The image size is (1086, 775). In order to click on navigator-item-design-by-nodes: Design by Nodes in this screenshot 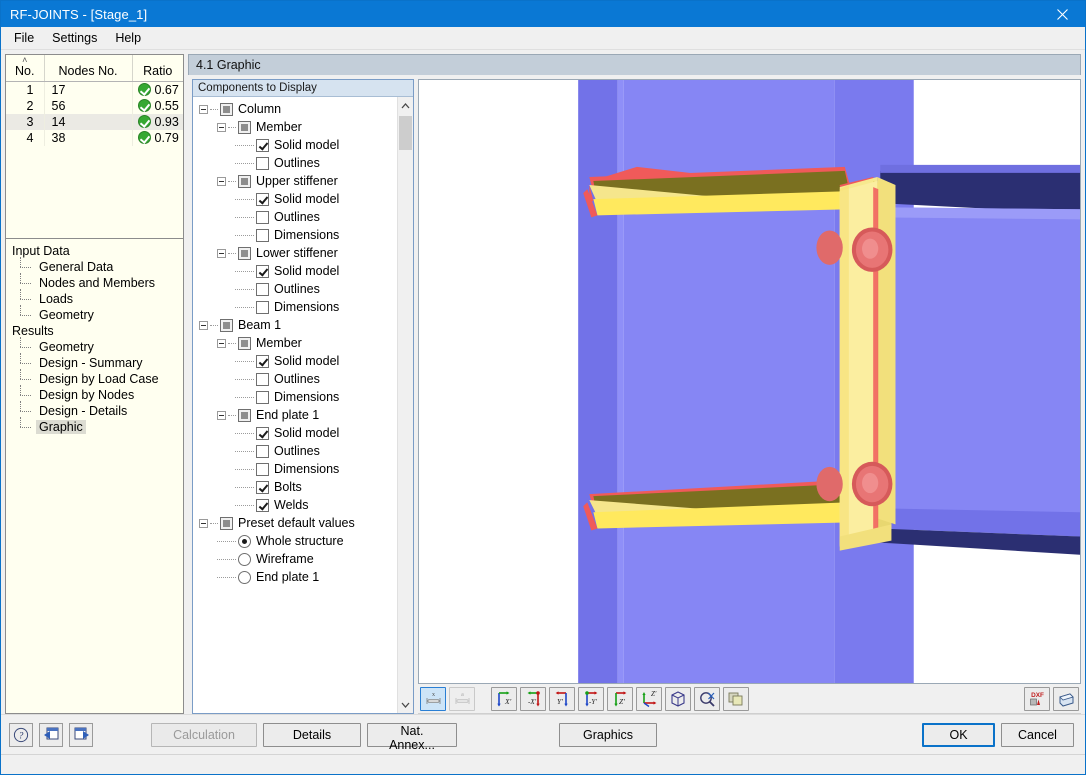, I will do `click(100, 394)`.